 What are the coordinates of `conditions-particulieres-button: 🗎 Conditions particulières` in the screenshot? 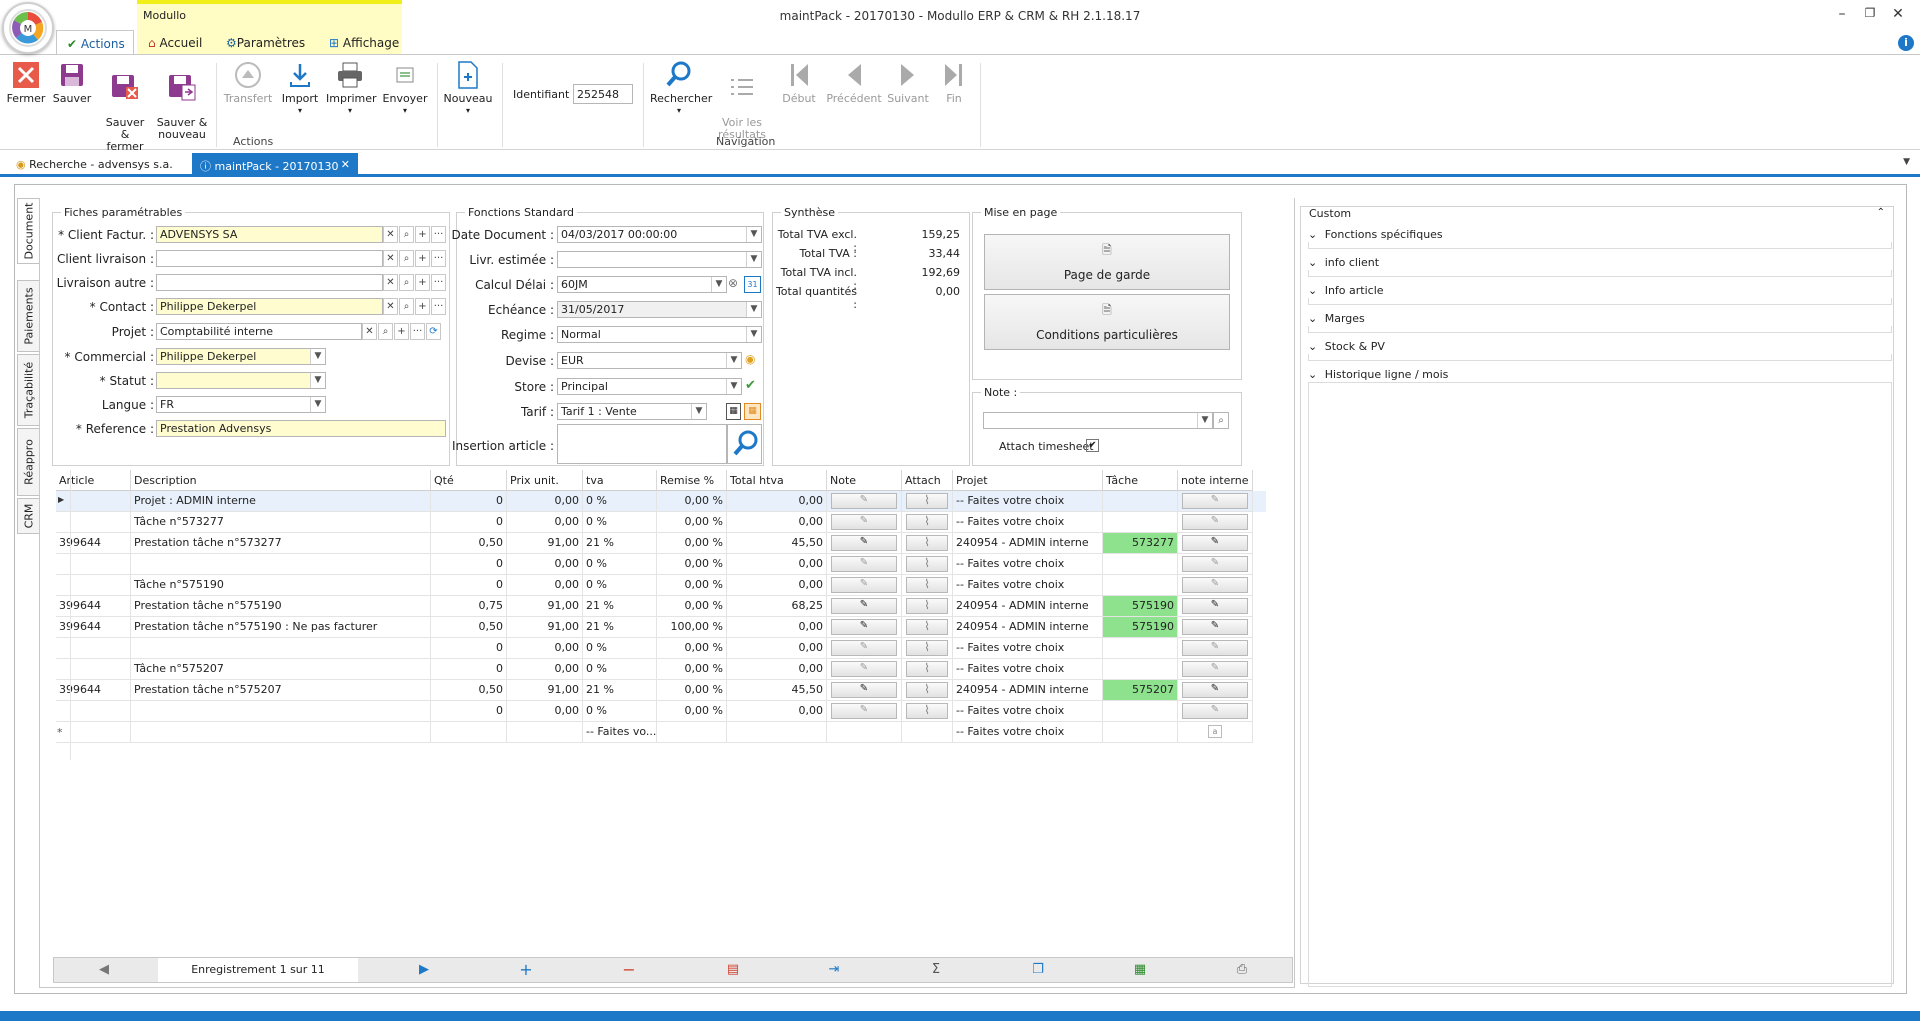 It's located at (1107, 322).